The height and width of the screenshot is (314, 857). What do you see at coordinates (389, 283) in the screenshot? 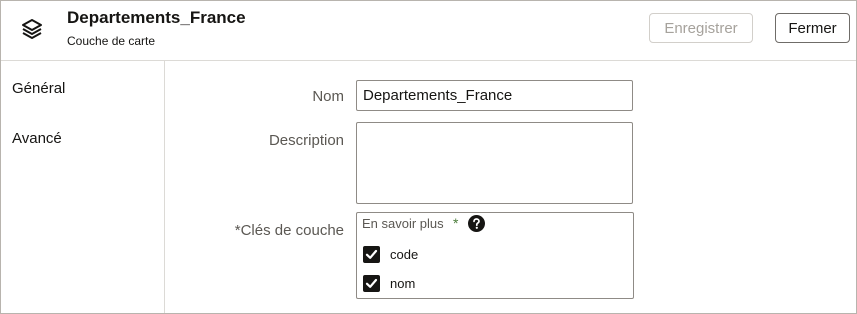
I see `key-checkbox-nom: nom` at bounding box center [389, 283].